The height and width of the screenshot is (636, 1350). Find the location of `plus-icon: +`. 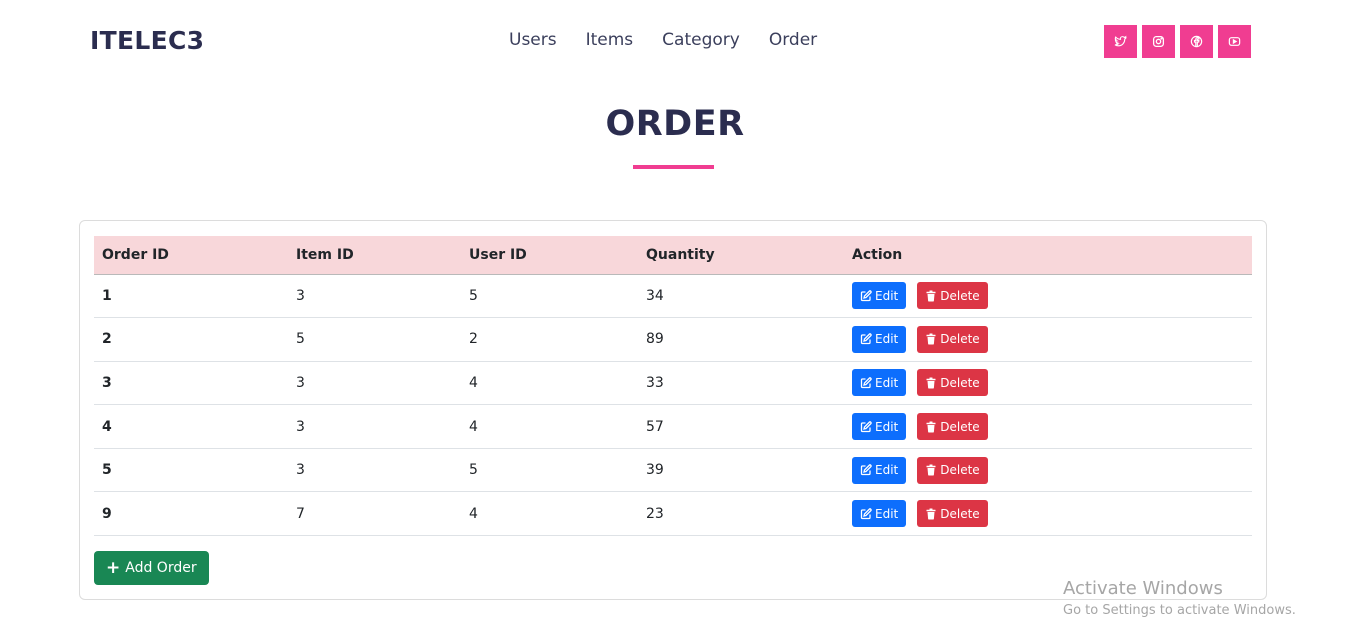

plus-icon: + is located at coordinates (113, 568).